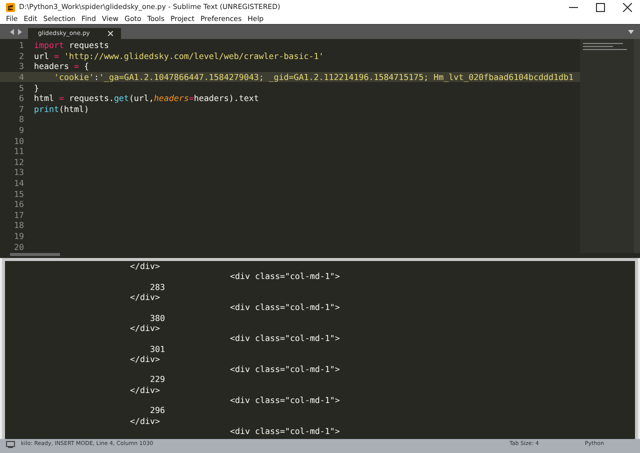  What do you see at coordinates (146, 98) in the screenshot?
I see `code-line: html = requests.get(url,headers=headers).text` at bounding box center [146, 98].